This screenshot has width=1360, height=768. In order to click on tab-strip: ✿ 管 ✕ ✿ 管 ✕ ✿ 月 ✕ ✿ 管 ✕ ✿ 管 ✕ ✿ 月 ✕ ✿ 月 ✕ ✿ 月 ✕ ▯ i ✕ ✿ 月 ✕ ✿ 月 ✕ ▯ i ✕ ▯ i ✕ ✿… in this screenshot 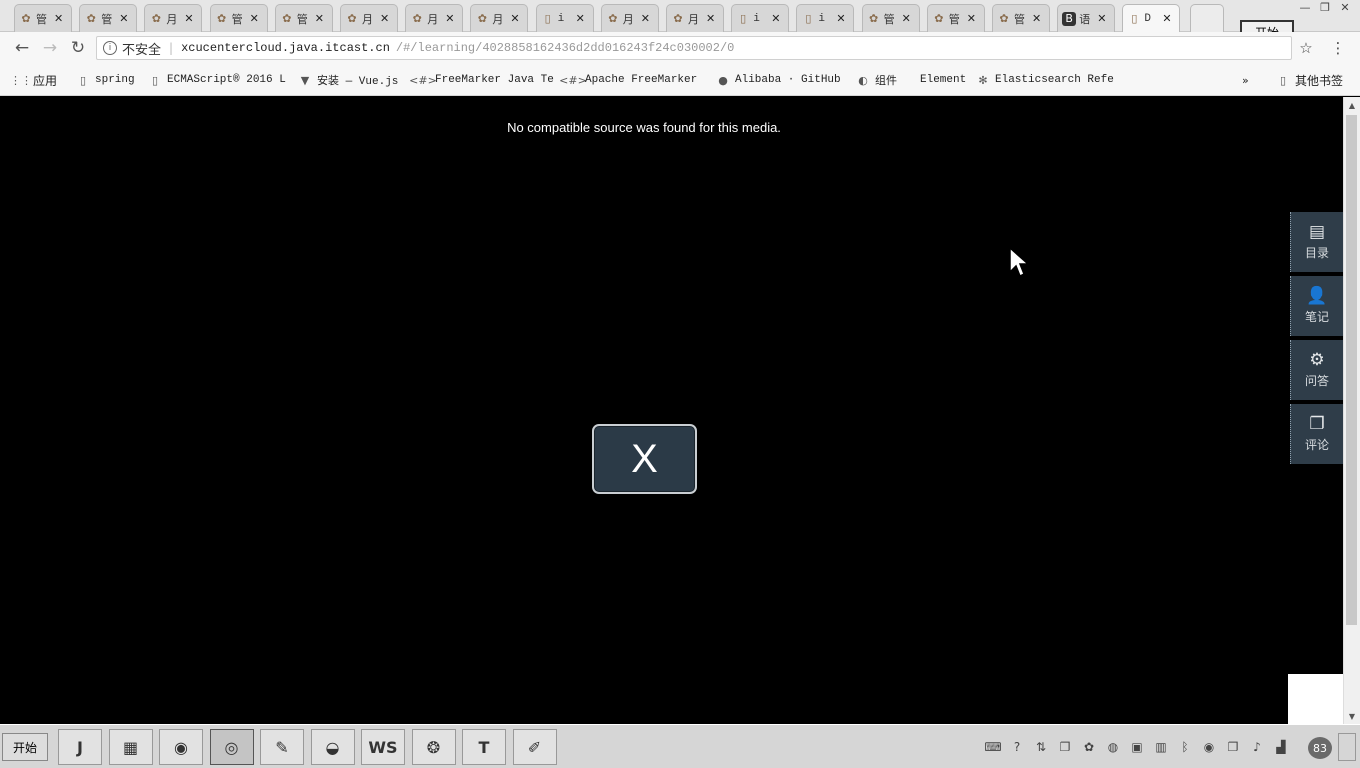, I will do `click(680, 16)`.